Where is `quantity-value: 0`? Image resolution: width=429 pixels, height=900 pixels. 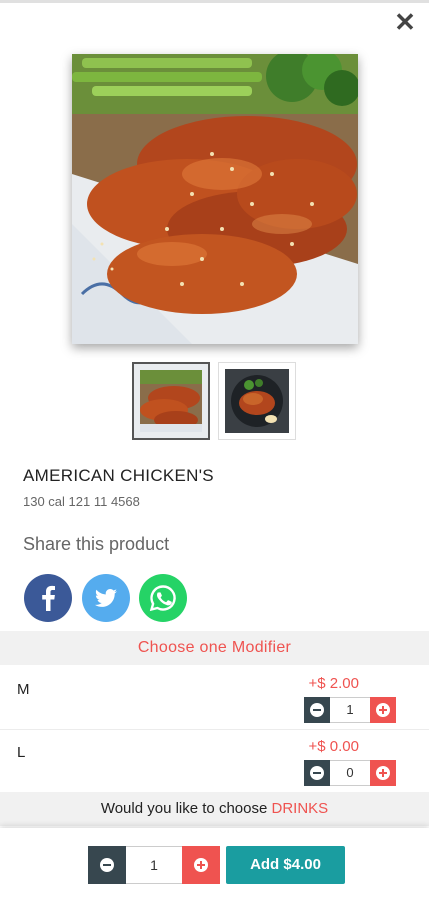 quantity-value: 0 is located at coordinates (350, 773).